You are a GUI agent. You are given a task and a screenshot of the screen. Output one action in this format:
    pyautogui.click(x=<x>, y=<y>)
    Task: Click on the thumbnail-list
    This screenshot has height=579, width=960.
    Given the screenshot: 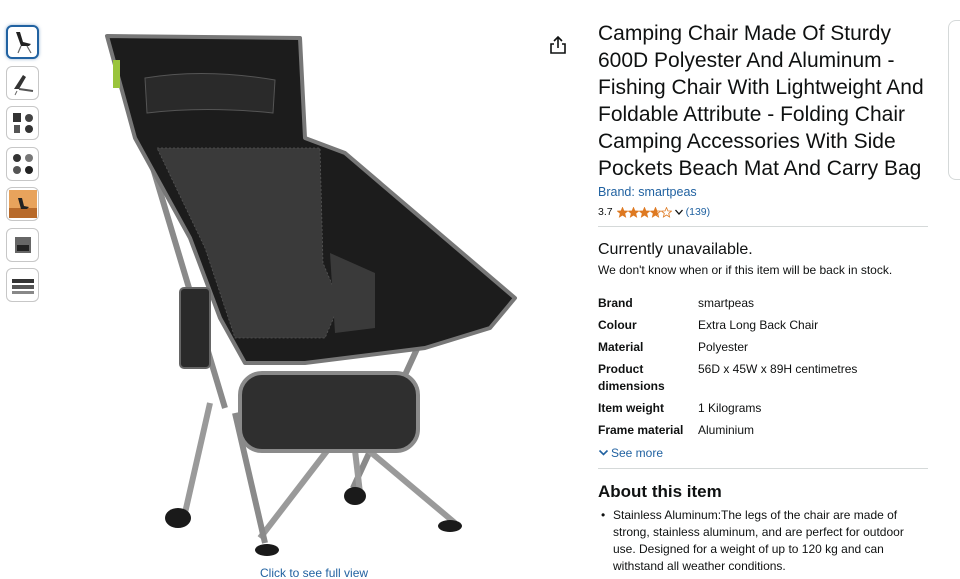 What is the action you would take?
    pyautogui.click(x=23, y=167)
    